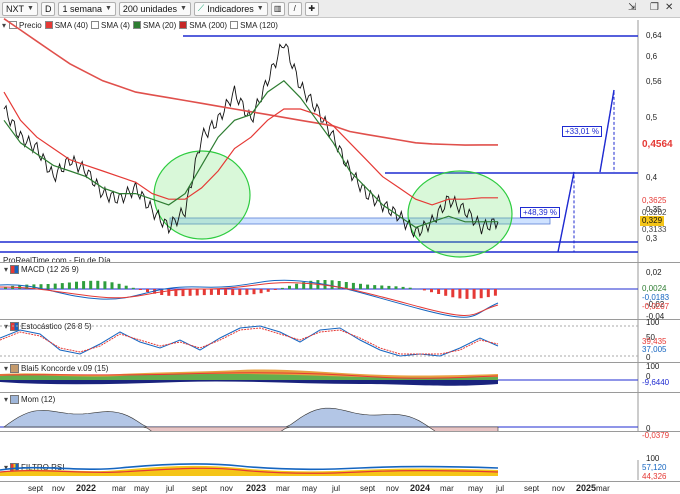  I want to click on time-axis-divider, so click(340, 481).